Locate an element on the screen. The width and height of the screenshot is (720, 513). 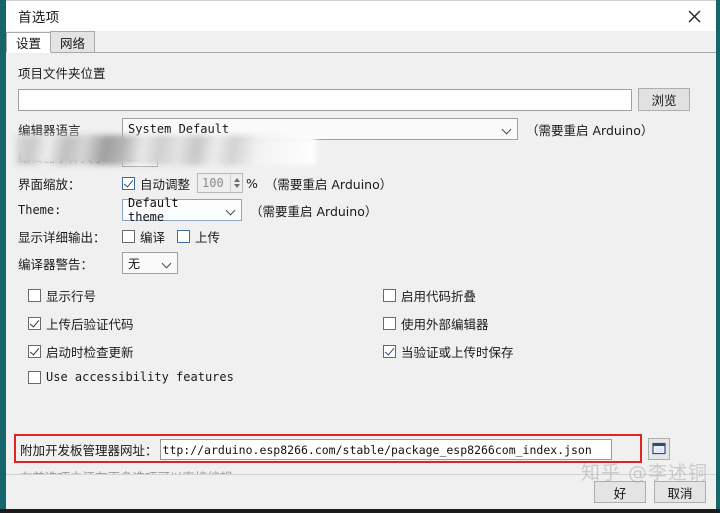
close-button is located at coordinates (694, 16).